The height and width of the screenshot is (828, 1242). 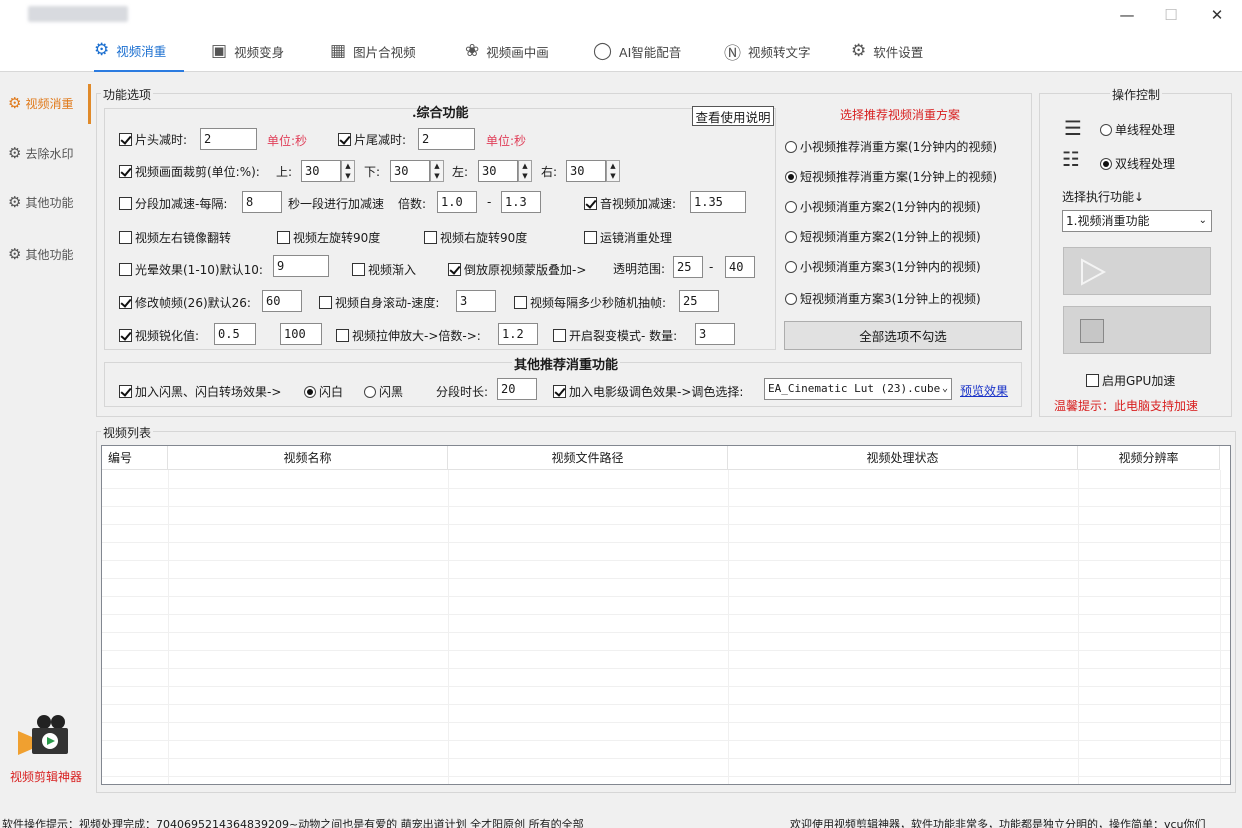 What do you see at coordinates (40, 254) in the screenshot?
I see `sidebar-item-other-2: ⚙ 其他功能` at bounding box center [40, 254].